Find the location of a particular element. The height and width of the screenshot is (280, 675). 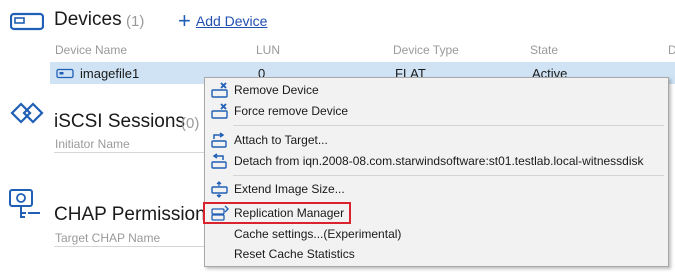

chap-key-icon is located at coordinates (24, 203).